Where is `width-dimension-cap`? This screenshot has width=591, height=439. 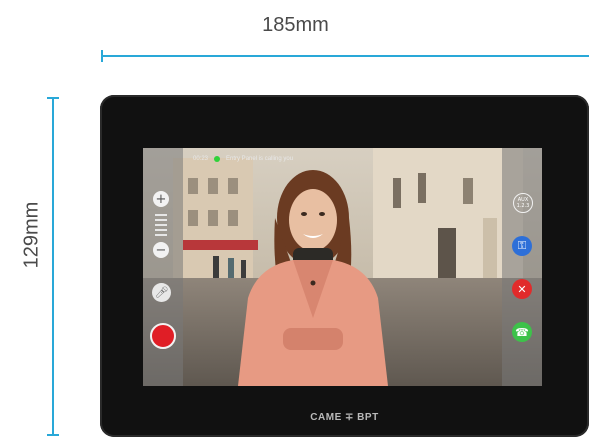 width-dimension-cap is located at coordinates (102, 56).